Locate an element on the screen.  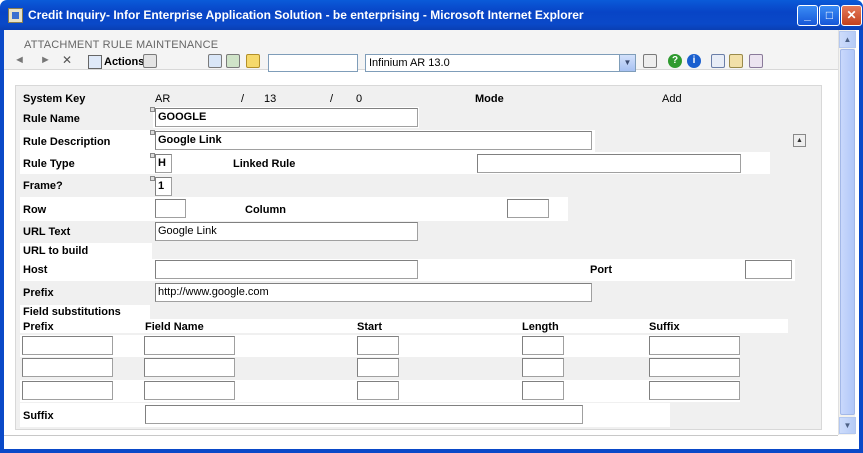
info-icon: i is located at coordinates (694, 61).